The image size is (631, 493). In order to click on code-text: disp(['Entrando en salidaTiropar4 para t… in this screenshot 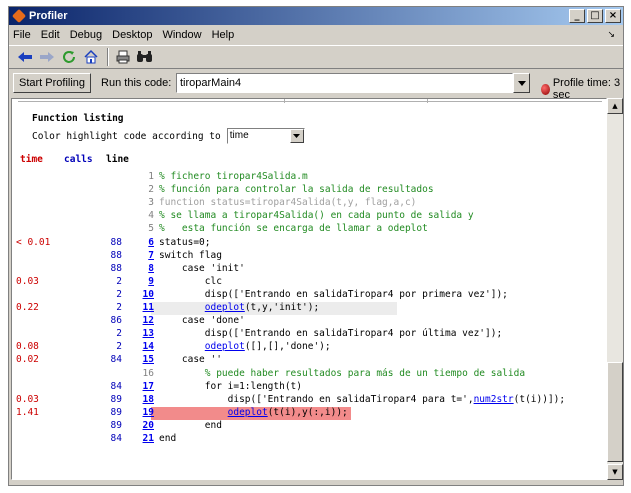, I will do `click(362, 399)`.